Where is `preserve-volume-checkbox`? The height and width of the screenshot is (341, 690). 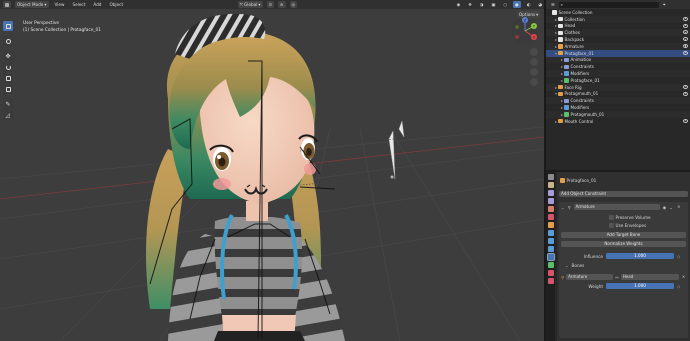
preserve-volume-checkbox is located at coordinates (611, 217).